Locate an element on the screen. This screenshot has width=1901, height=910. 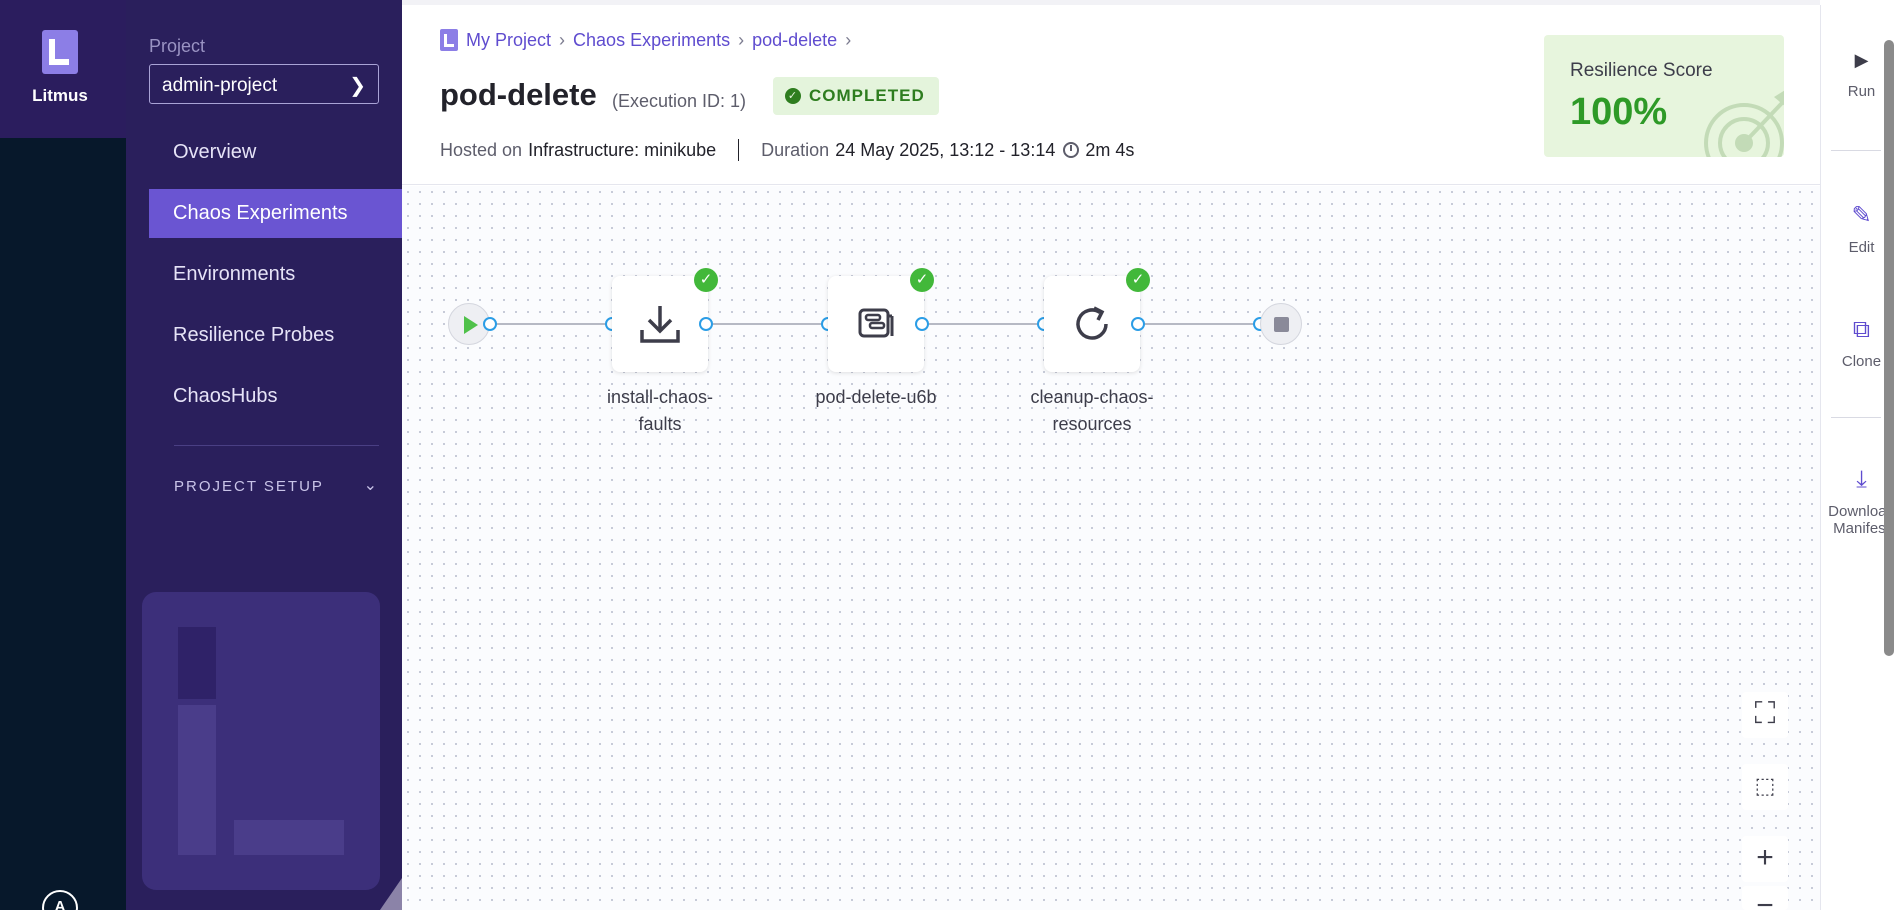
litmus-logo-icon is located at coordinates (60, 52).